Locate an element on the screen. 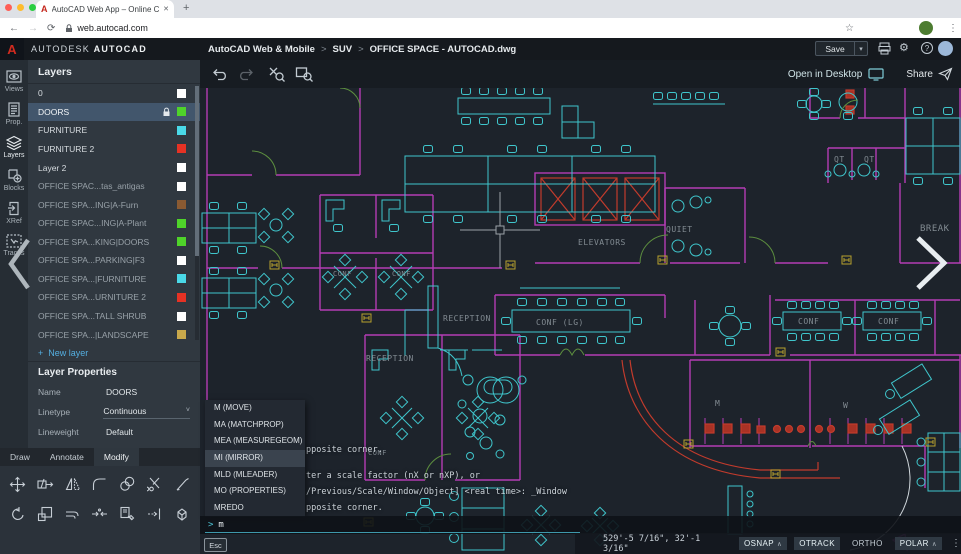  move-tool-icon is located at coordinates (17, 484).